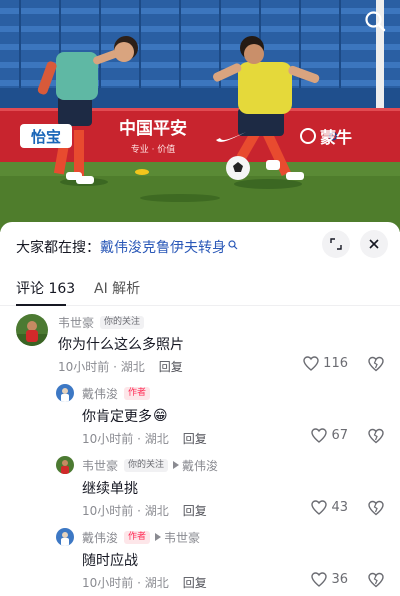 This screenshot has width=400, height=596. What do you see at coordinates (121, 345) in the screenshot?
I see `comment-text: 你为什么这么多照片` at bounding box center [121, 345].